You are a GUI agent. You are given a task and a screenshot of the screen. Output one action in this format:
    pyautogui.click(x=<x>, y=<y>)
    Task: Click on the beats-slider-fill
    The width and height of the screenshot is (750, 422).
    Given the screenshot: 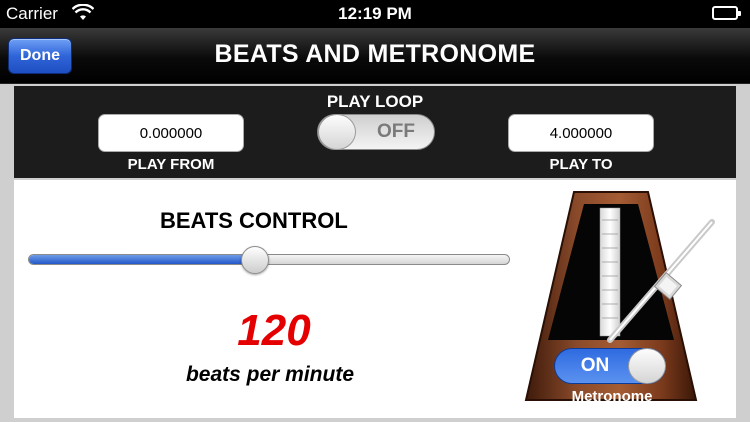 What is the action you would take?
    pyautogui.click(x=142, y=259)
    